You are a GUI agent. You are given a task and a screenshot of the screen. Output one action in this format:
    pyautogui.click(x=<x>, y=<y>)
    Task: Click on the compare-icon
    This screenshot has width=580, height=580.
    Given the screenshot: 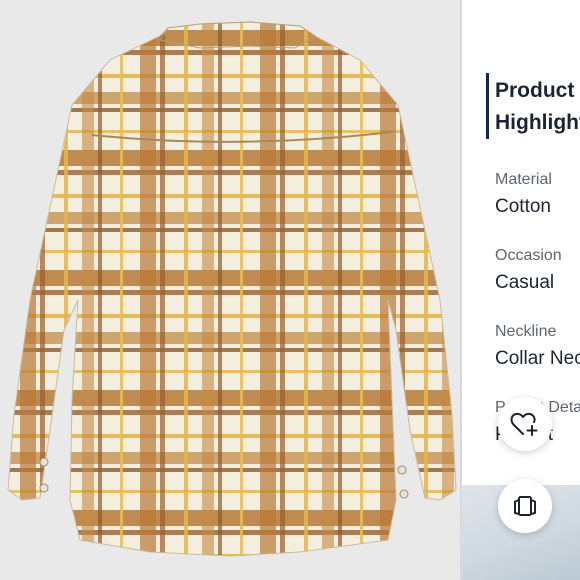 What is the action you would take?
    pyautogui.click(x=525, y=506)
    